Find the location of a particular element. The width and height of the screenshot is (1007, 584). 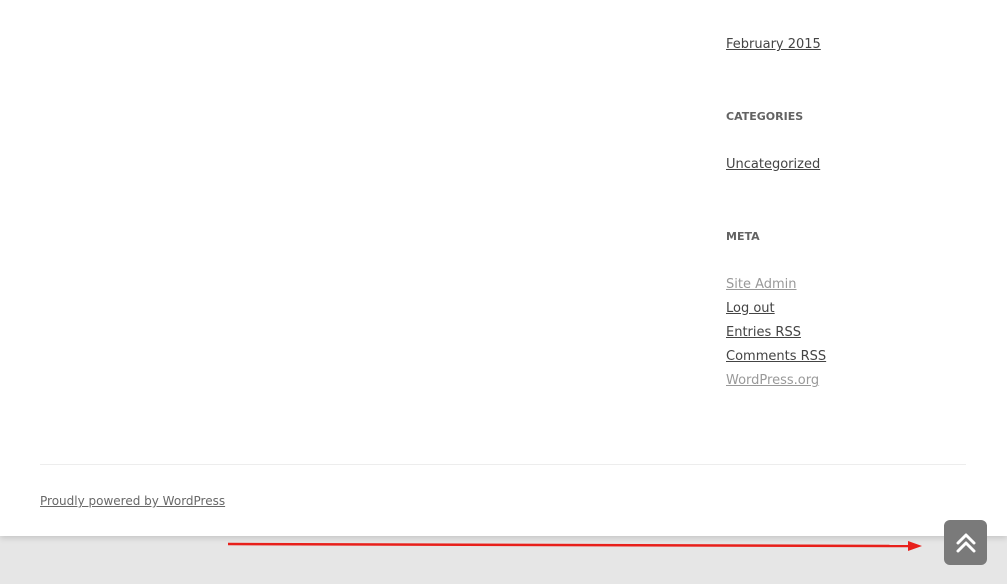

meta-link-entries-rss: Entries RSS is located at coordinates (763, 333).